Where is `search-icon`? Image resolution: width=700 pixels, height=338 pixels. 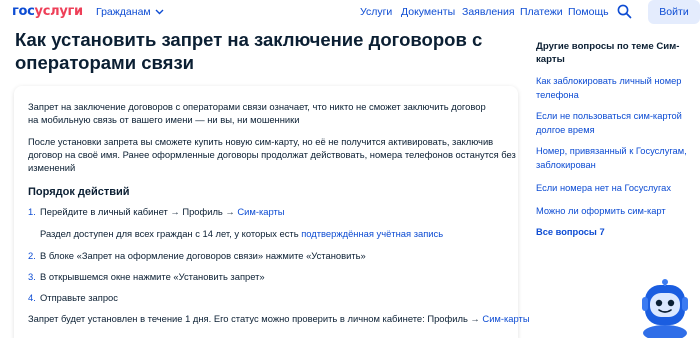 search-icon is located at coordinates (624, 11).